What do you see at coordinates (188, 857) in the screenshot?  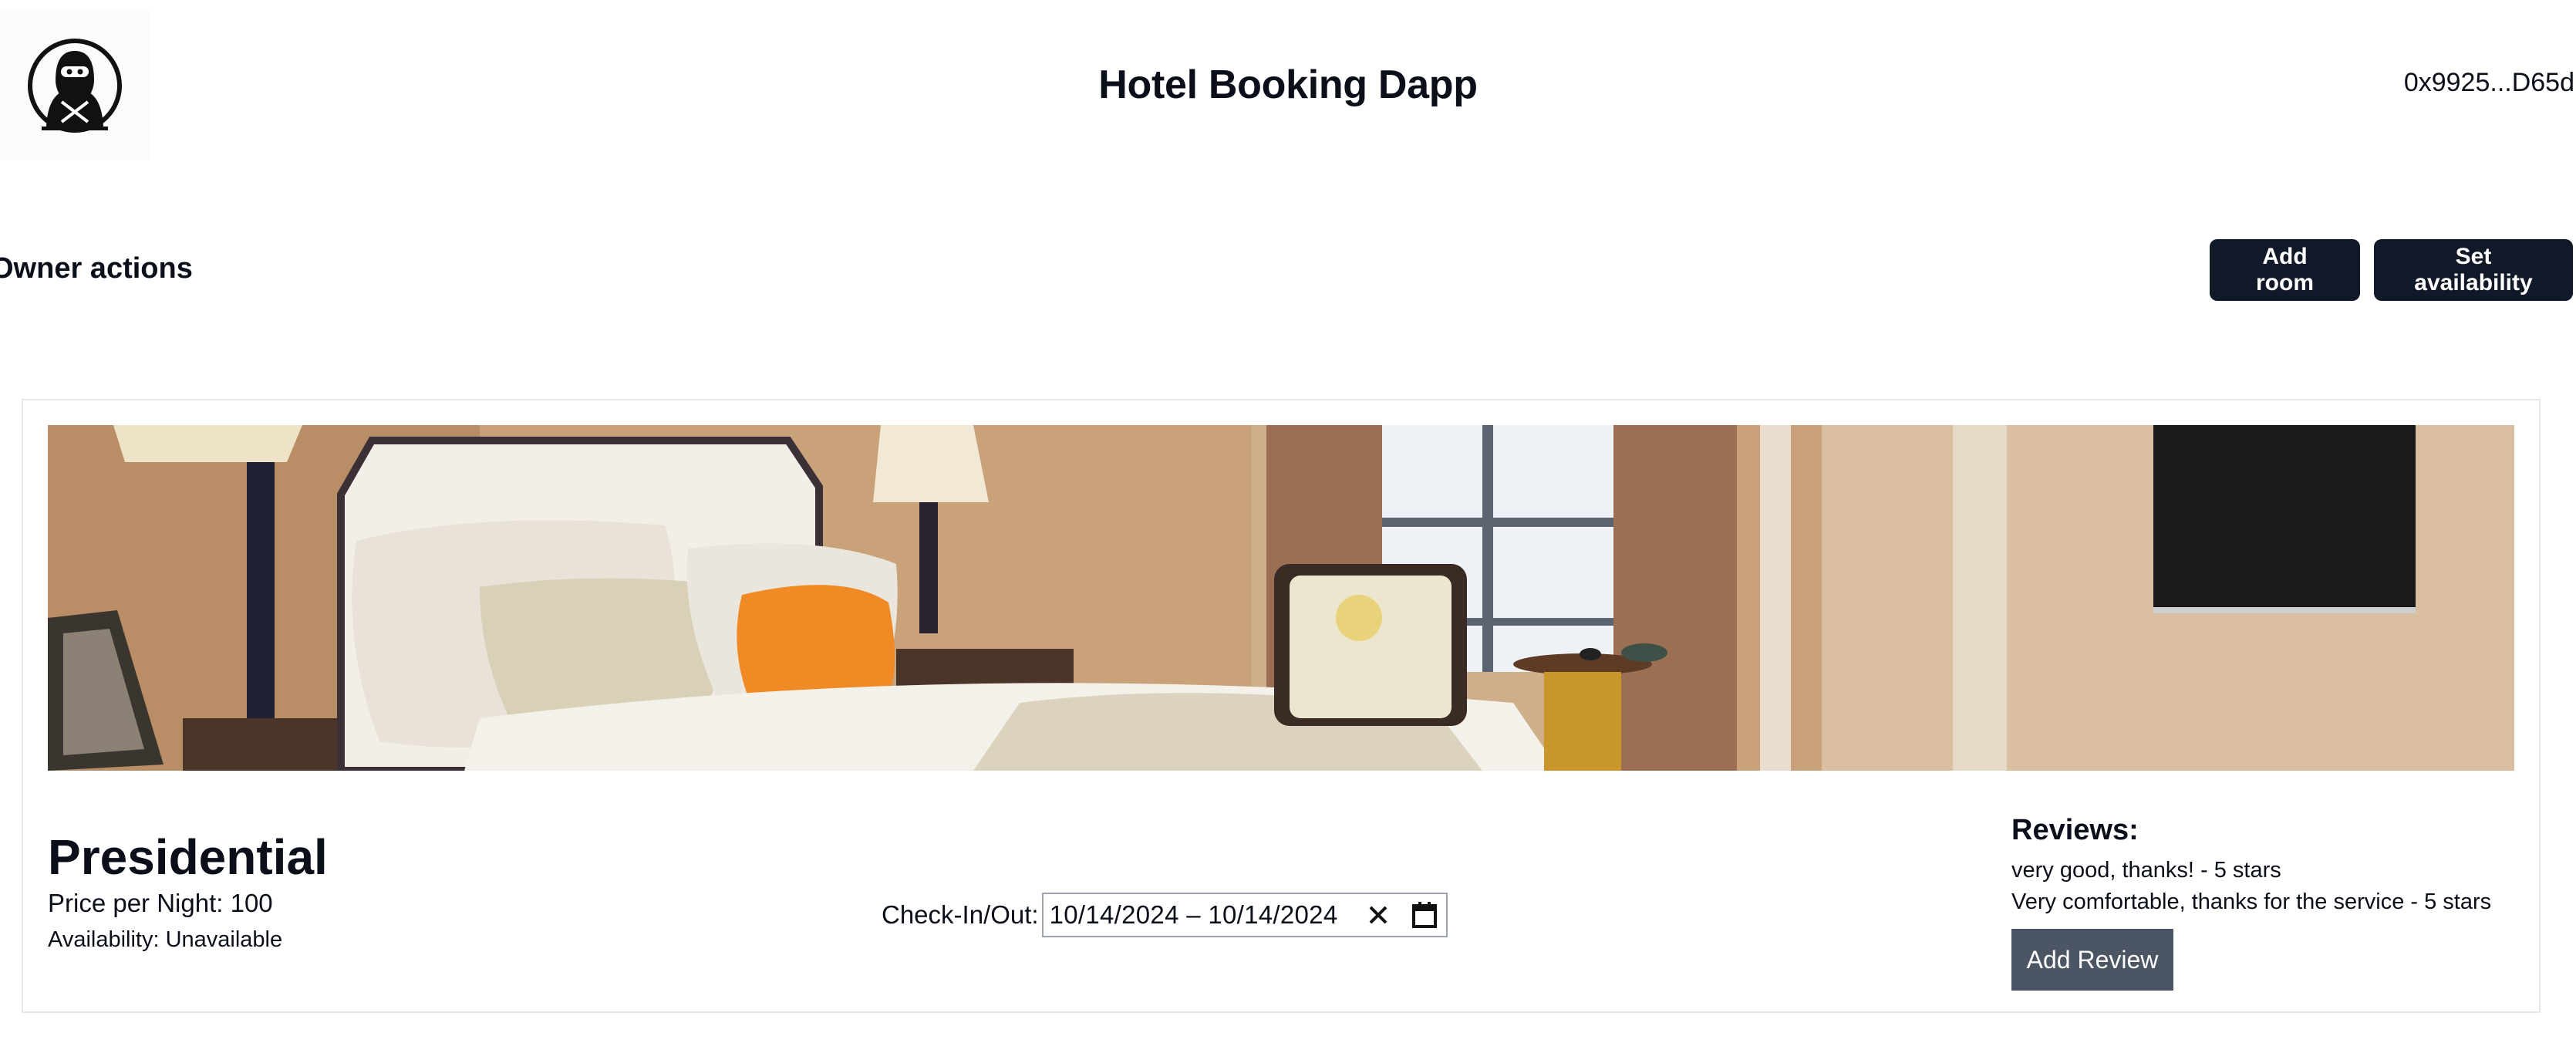 I see `room-name: Presidential` at bounding box center [188, 857].